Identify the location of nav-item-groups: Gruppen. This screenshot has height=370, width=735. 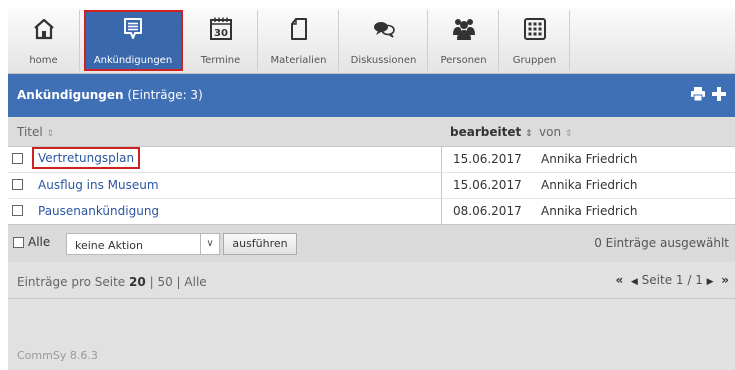
(535, 40).